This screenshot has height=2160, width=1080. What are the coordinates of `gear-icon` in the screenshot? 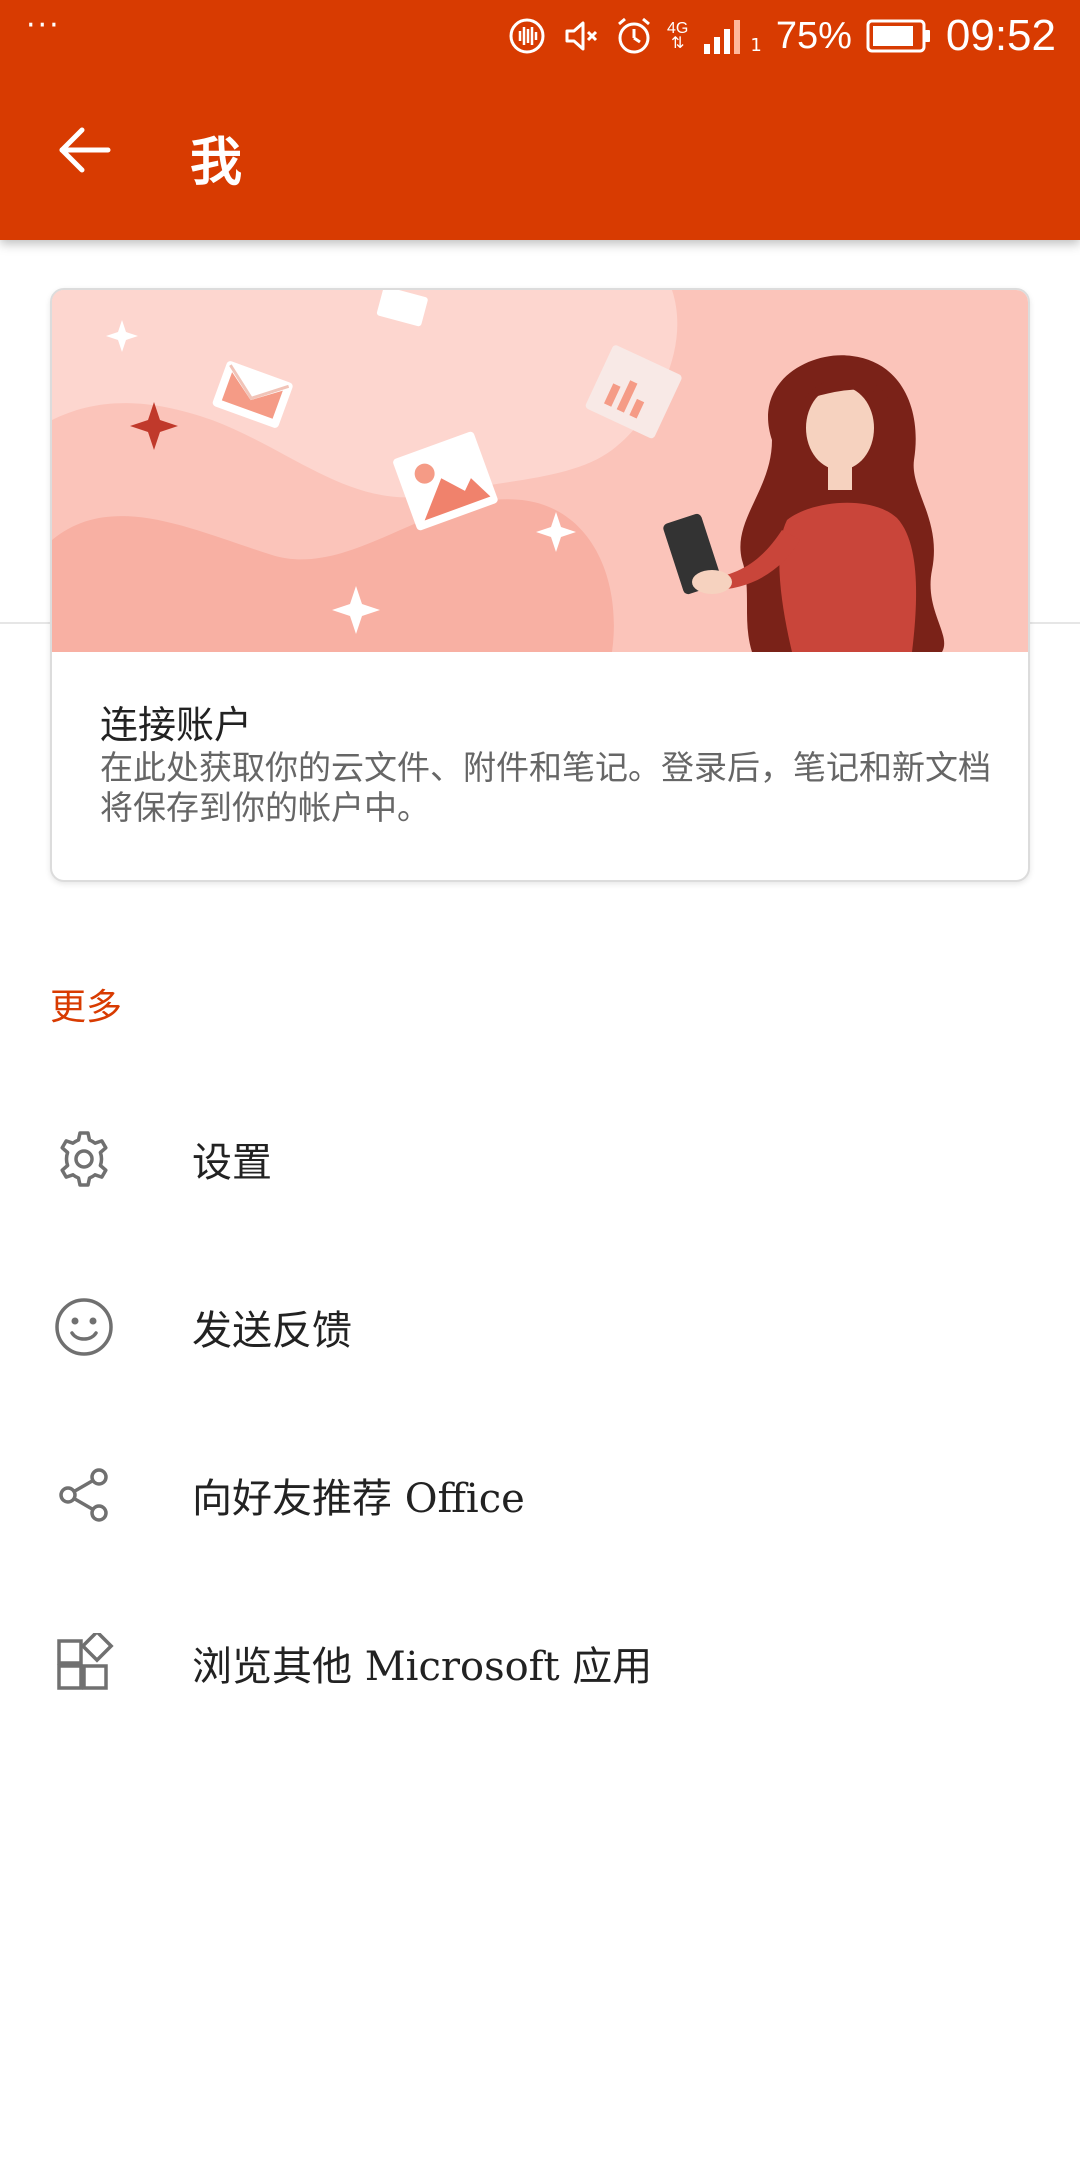 It's located at (84, 1159).